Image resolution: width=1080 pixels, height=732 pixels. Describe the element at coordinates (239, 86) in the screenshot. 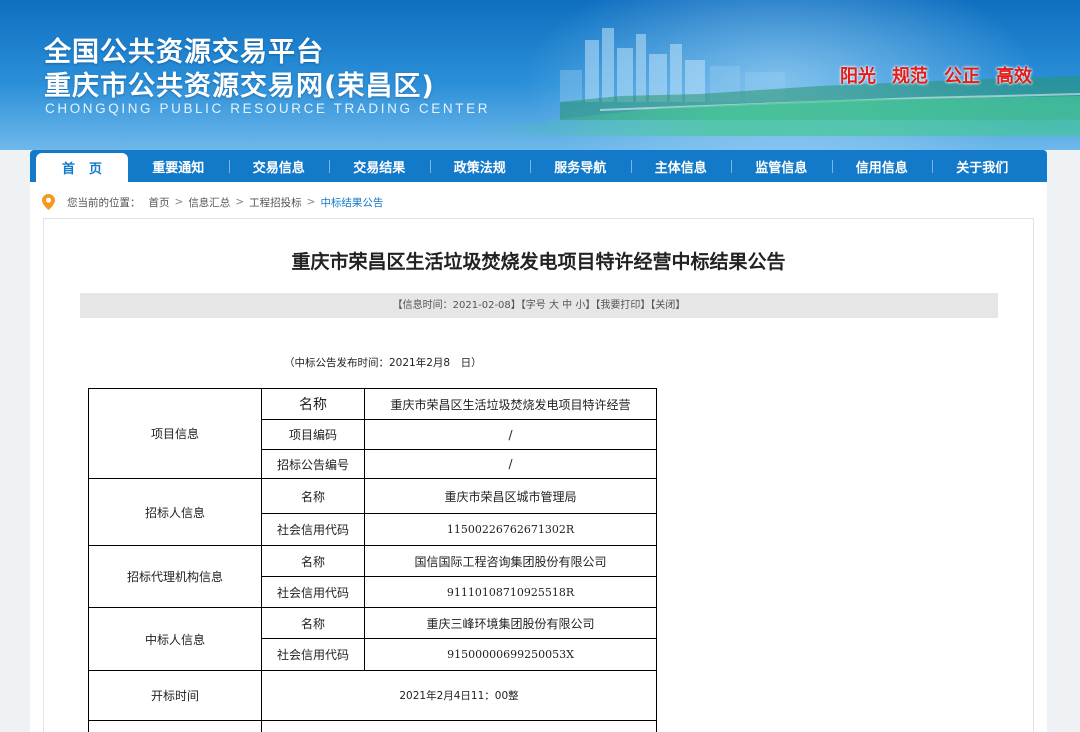

I see `site-title-secondary: 重庆市公共资源交易网(荣昌区)` at that location.